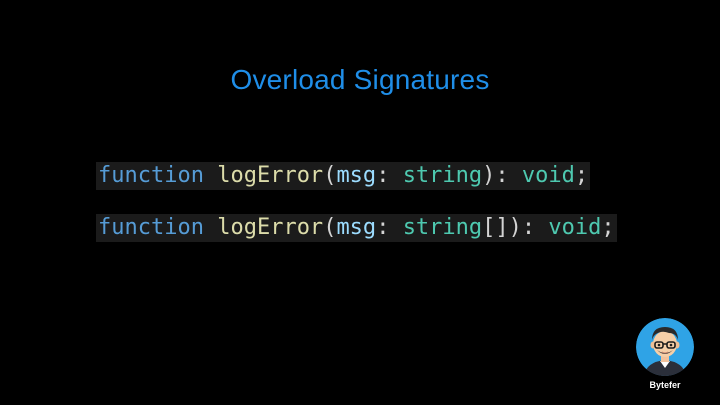 This screenshot has height=405, width=720. Describe the element at coordinates (515, 227) in the screenshot. I see `code-punctuation: []):` at that location.